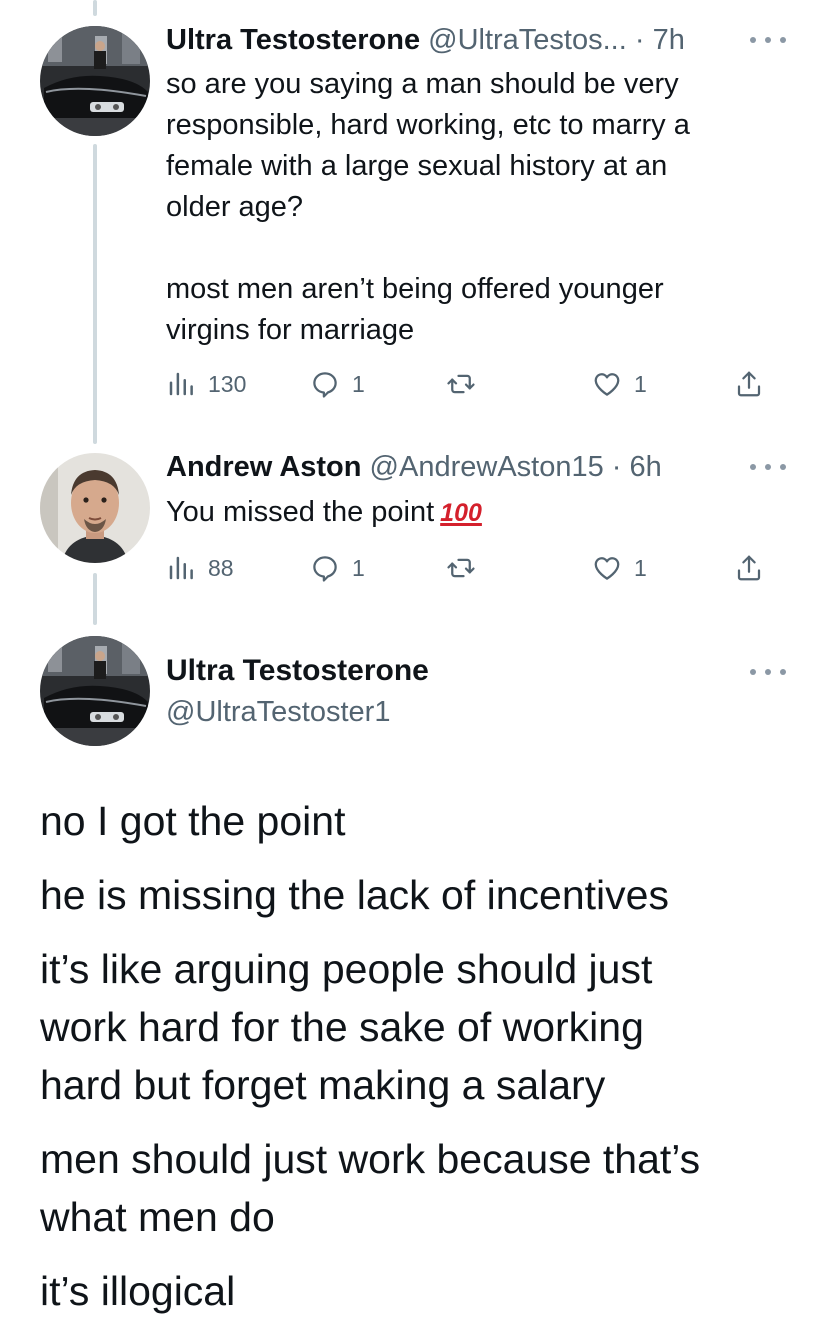 This screenshot has width=828, height=1340. What do you see at coordinates (227, 383) in the screenshot?
I see `views-count: 130` at bounding box center [227, 383].